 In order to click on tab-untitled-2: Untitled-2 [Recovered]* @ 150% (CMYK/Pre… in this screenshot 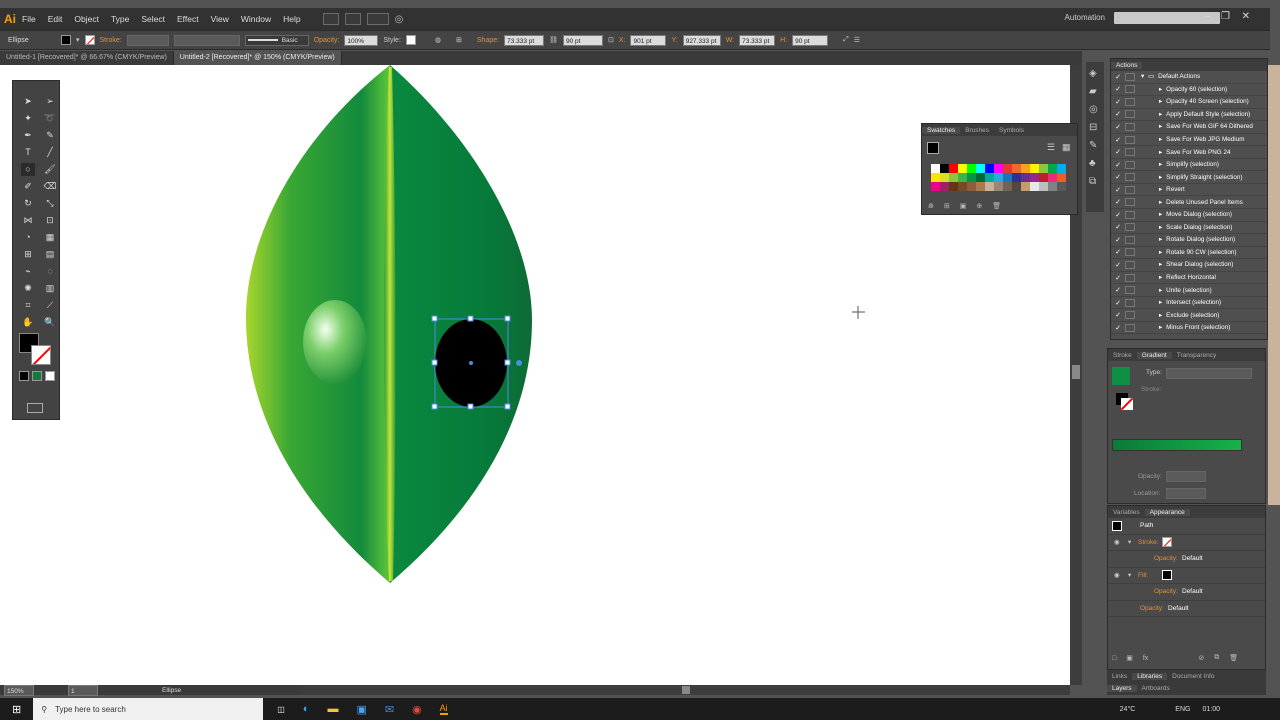, I will do `click(257, 58)`.